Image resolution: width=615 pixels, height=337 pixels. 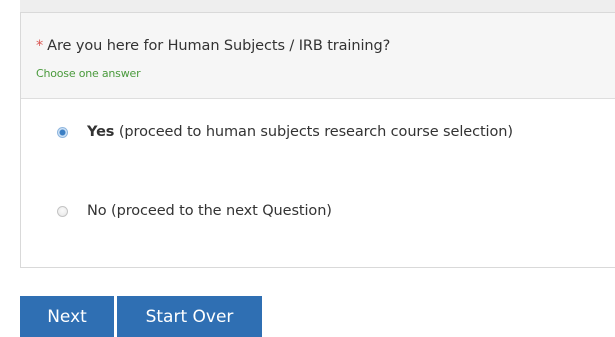 I want to click on start-over-button: Start Over, so click(x=189, y=316).